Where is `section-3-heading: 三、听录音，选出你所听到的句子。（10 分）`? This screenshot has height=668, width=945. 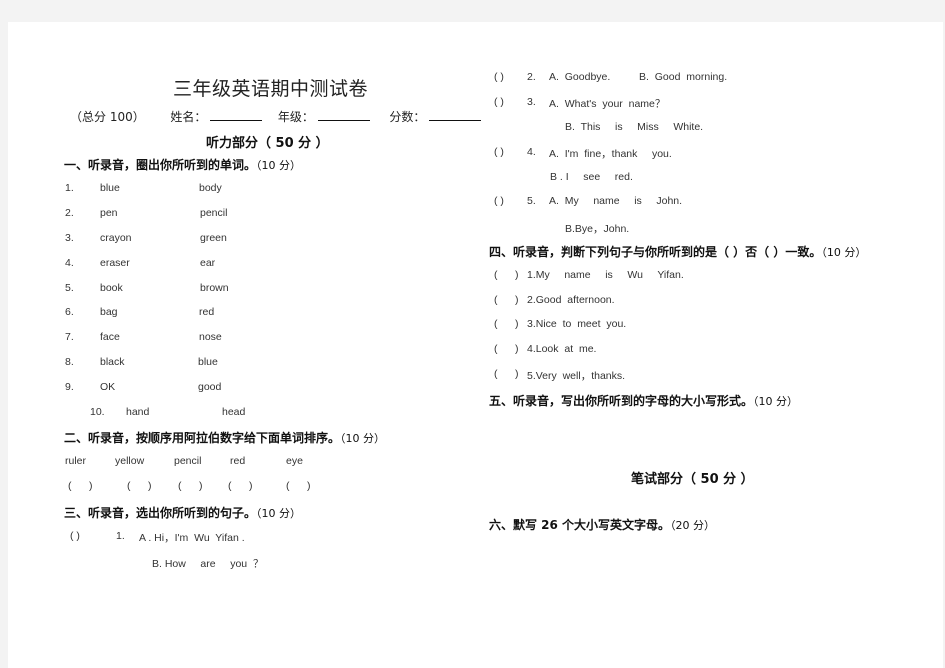
section-3-heading: 三、听录音，选出你所听到的句子。（10 分） is located at coordinates (182, 512).